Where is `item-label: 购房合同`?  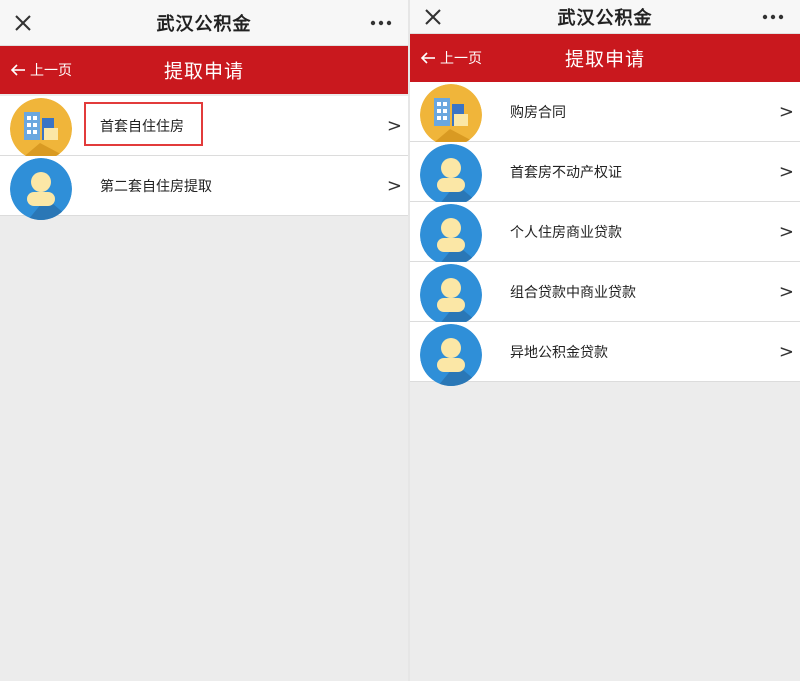 item-label: 购房合同 is located at coordinates (538, 112).